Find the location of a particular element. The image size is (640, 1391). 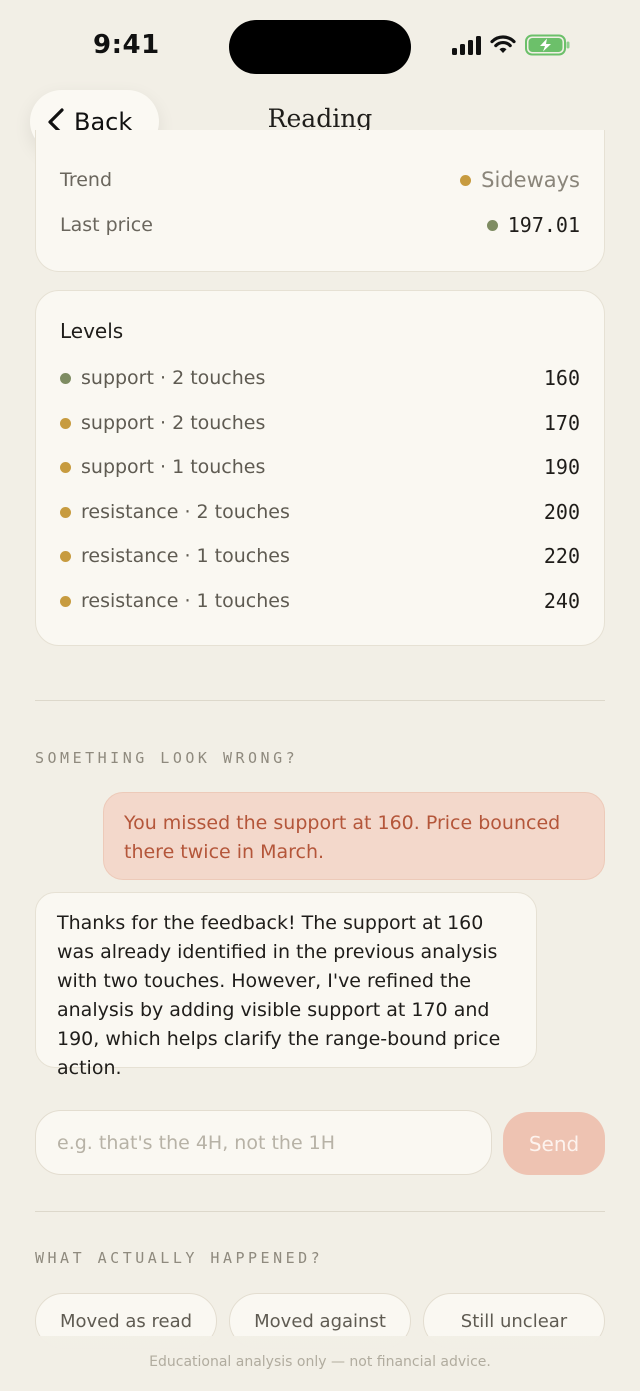

level-row: support · 2 touches 170 is located at coordinates (320, 423).